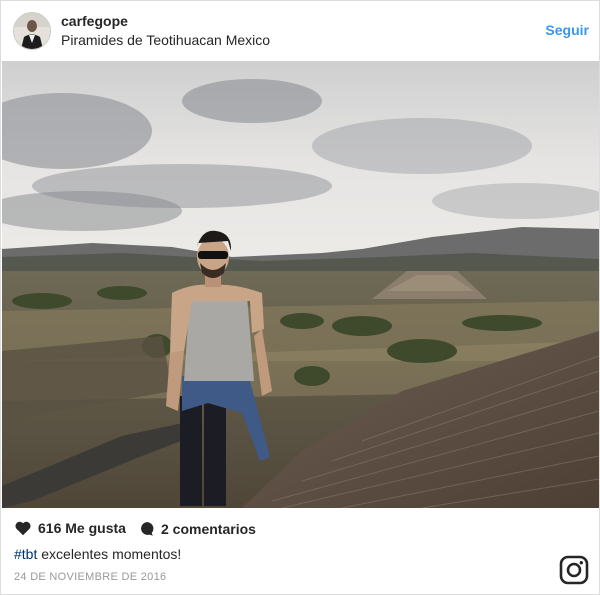 The height and width of the screenshot is (595, 600). I want to click on comment-bubble-icon, so click(147, 529).